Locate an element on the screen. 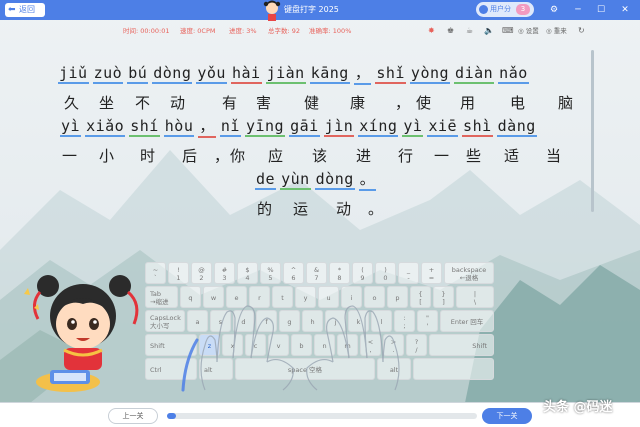 This screenshot has height=427, width=640. hanzi-char: 。 is located at coordinates (376, 209).